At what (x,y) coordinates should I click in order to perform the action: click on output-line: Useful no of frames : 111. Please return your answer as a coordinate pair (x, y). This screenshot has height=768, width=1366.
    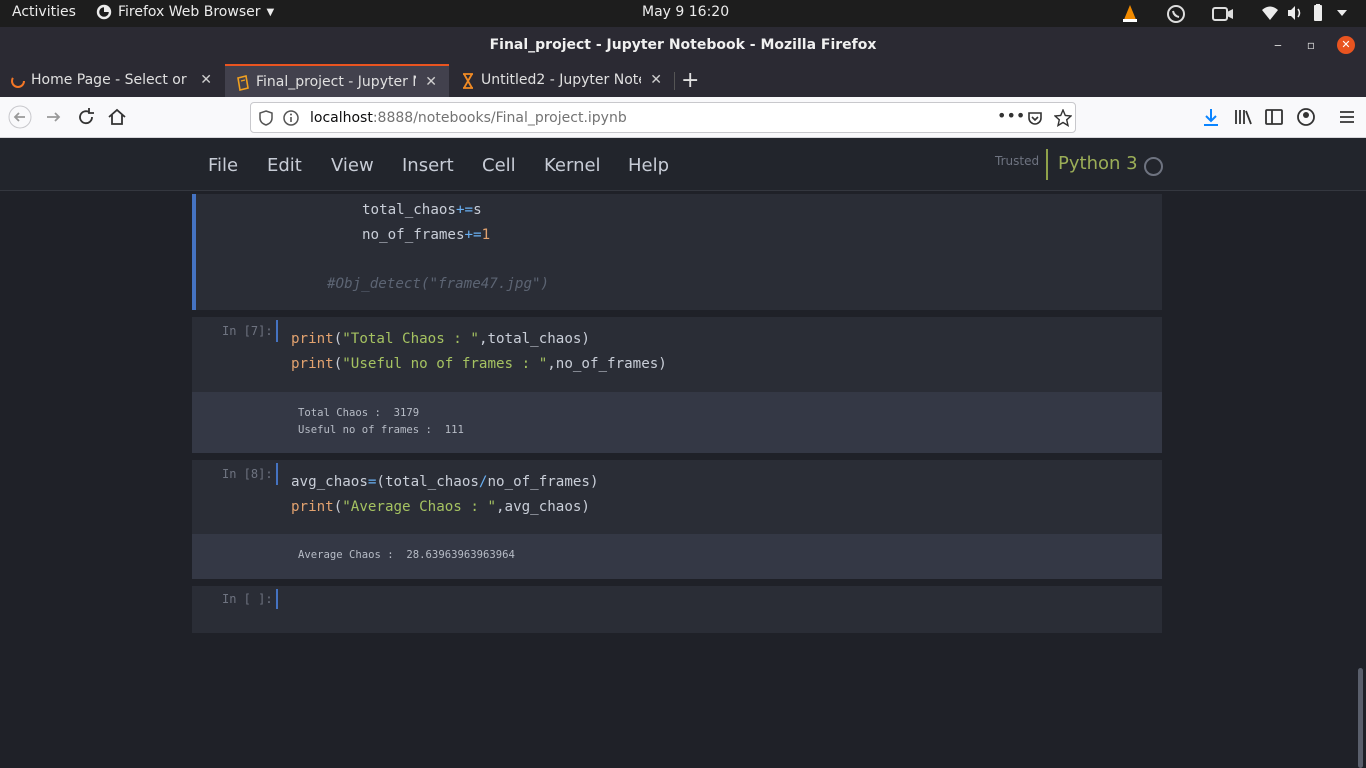
    Looking at the image, I should click on (381, 430).